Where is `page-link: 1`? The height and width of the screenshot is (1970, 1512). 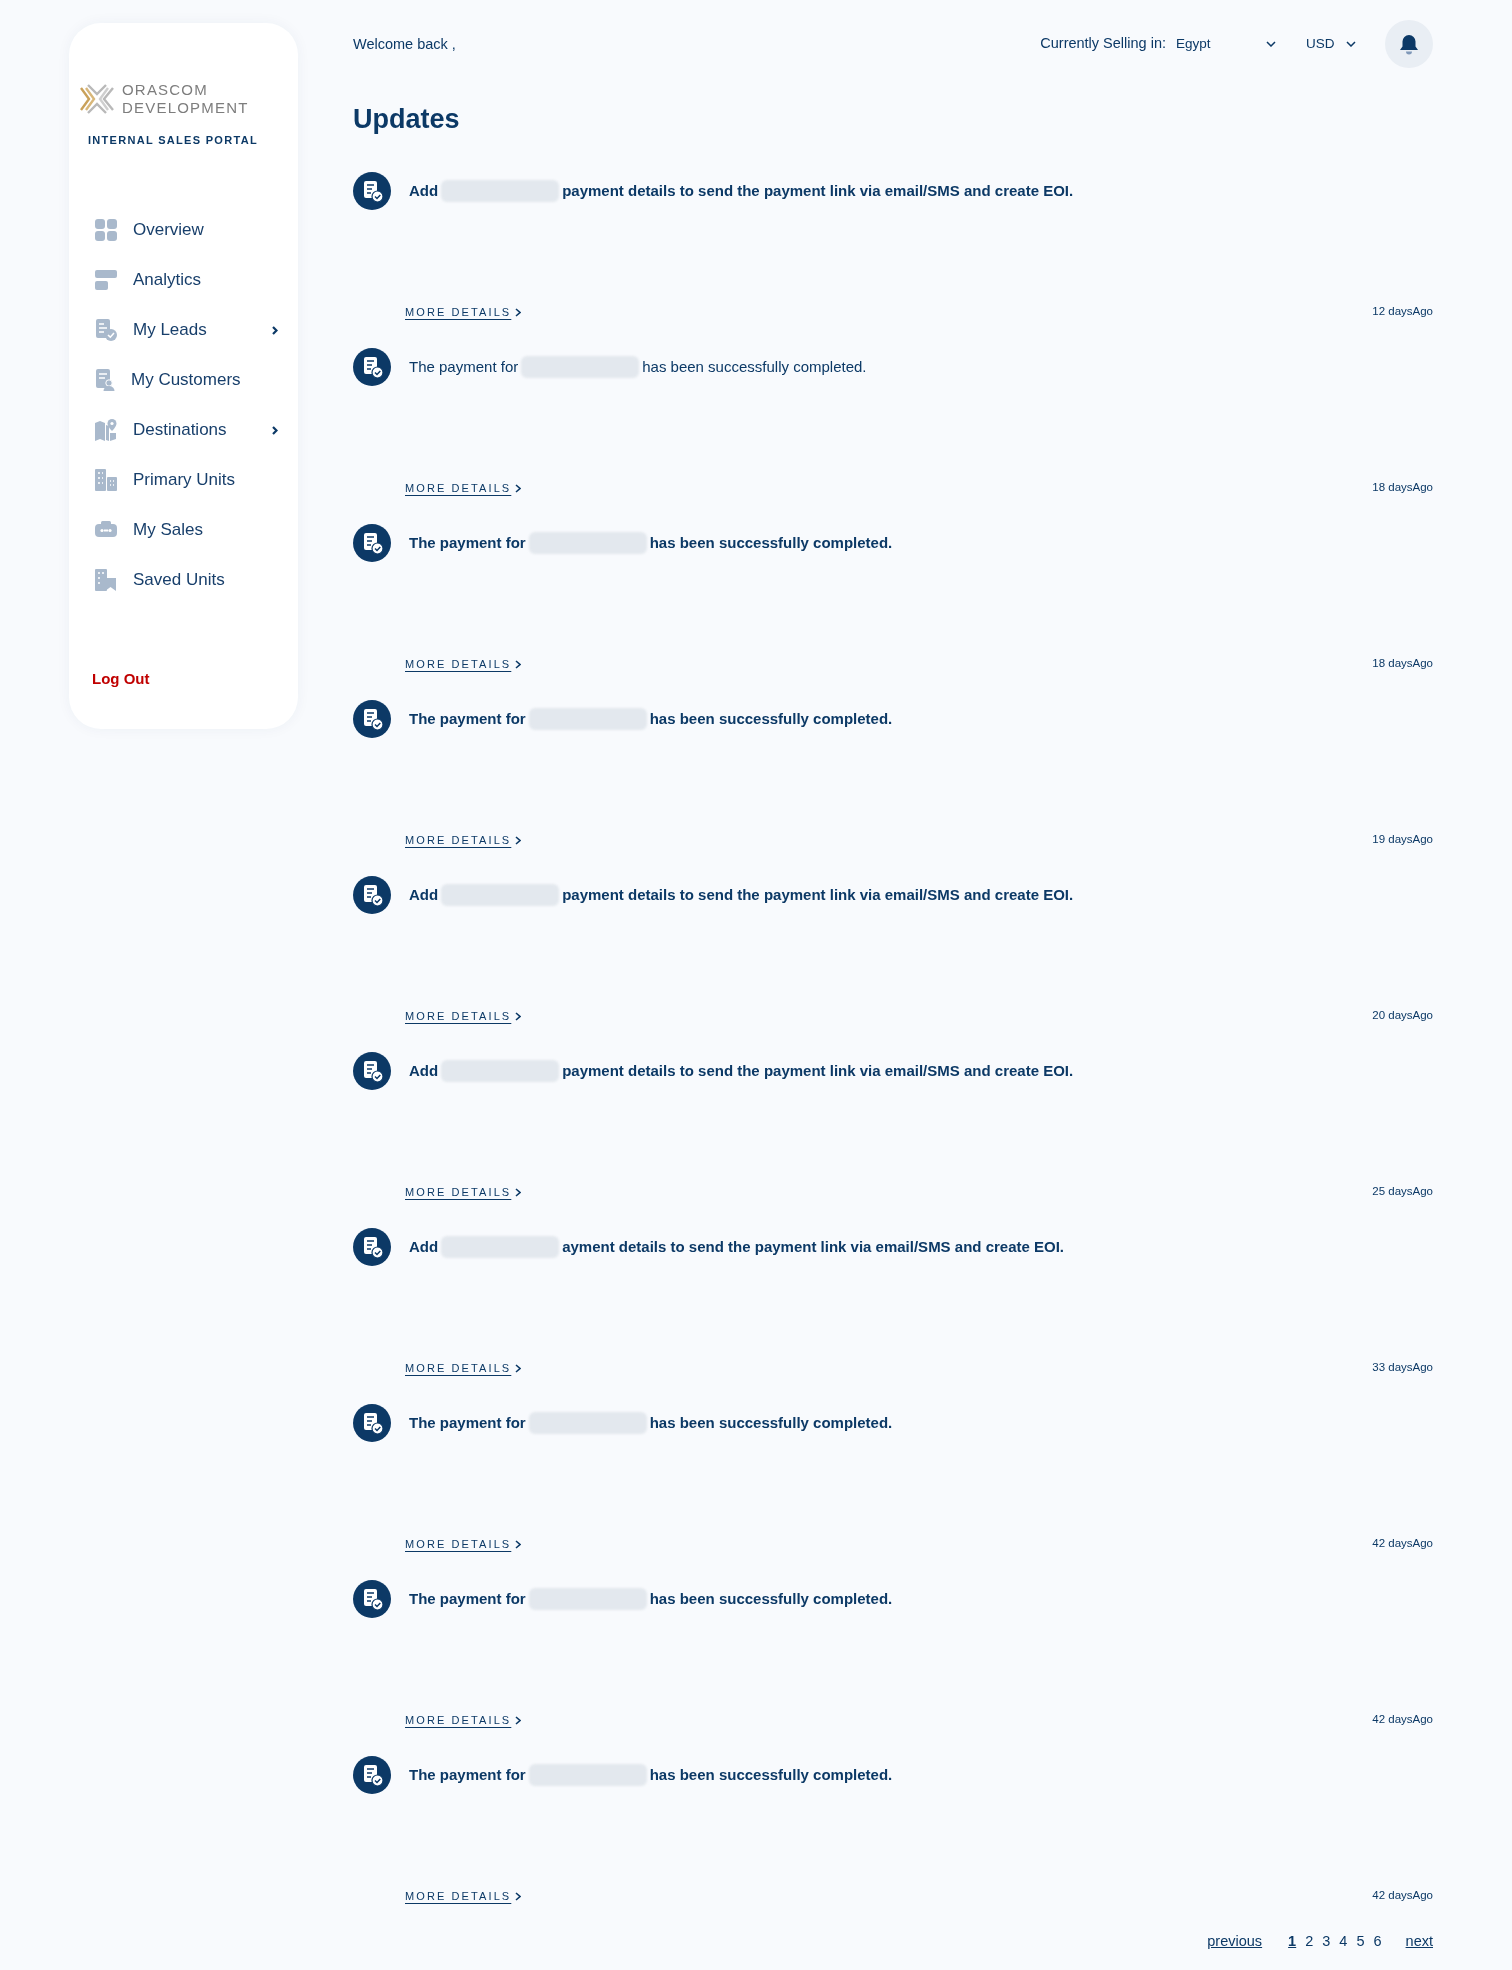 page-link: 1 is located at coordinates (1292, 1942).